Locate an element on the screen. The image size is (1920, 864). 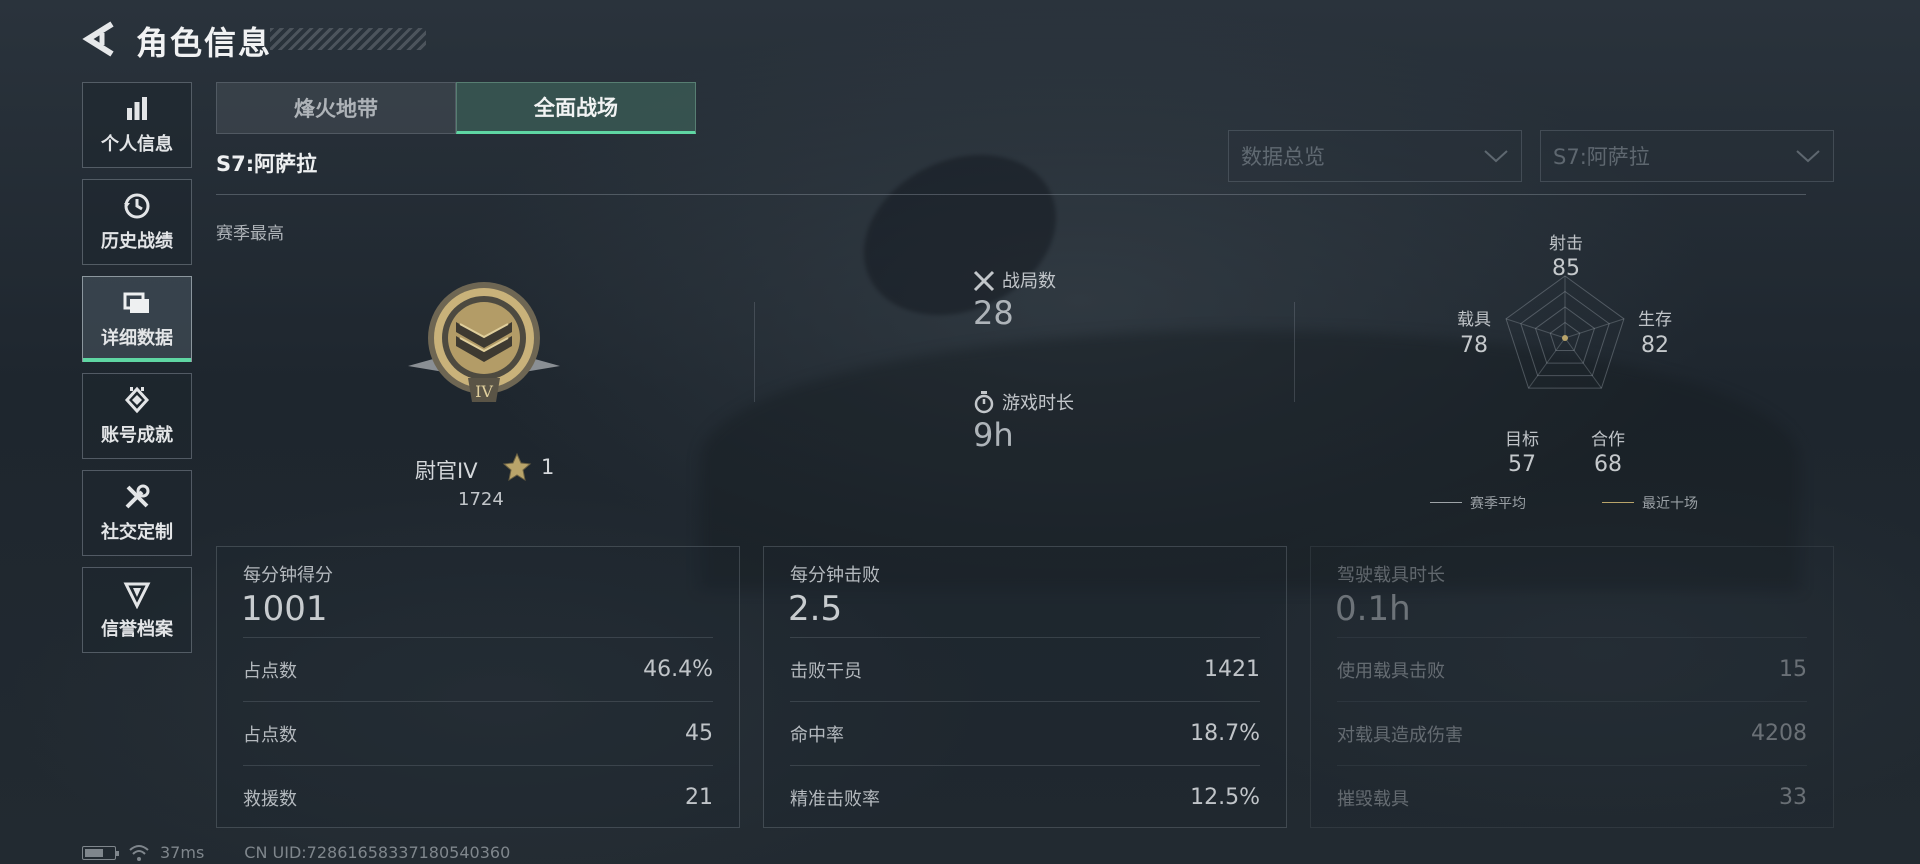
table-row: 对载具造成伤害 4208 is located at coordinates (1572, 733).